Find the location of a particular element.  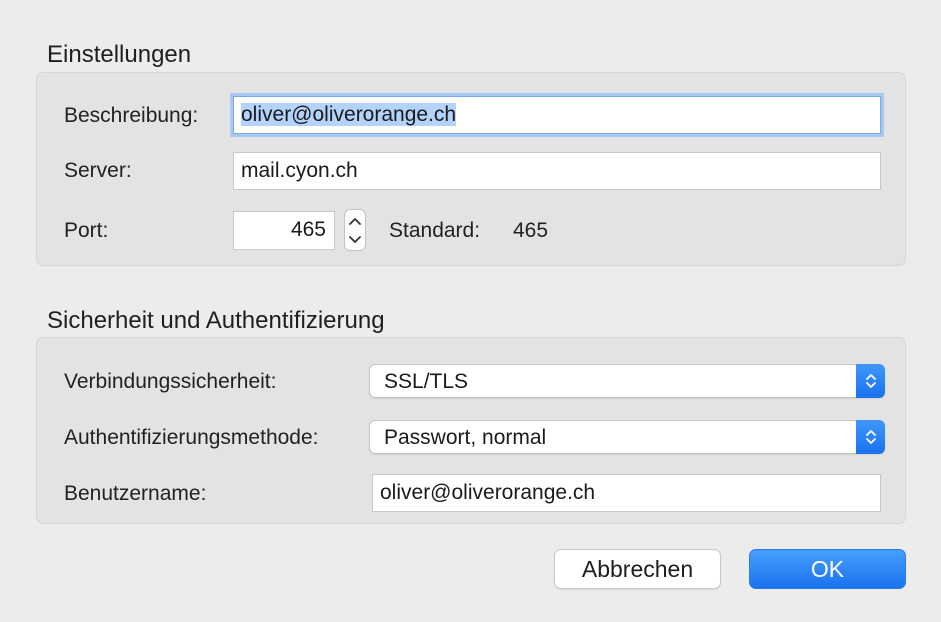

port-label: Port: is located at coordinates (86, 230).